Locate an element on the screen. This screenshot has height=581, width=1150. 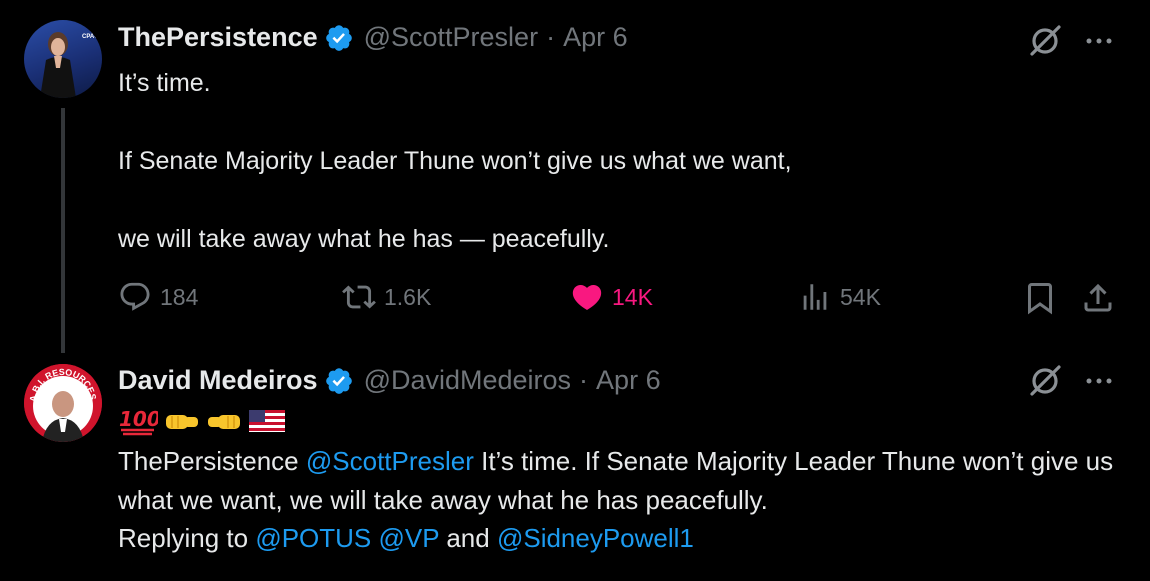
repost-count: 1.6K is located at coordinates (408, 296).